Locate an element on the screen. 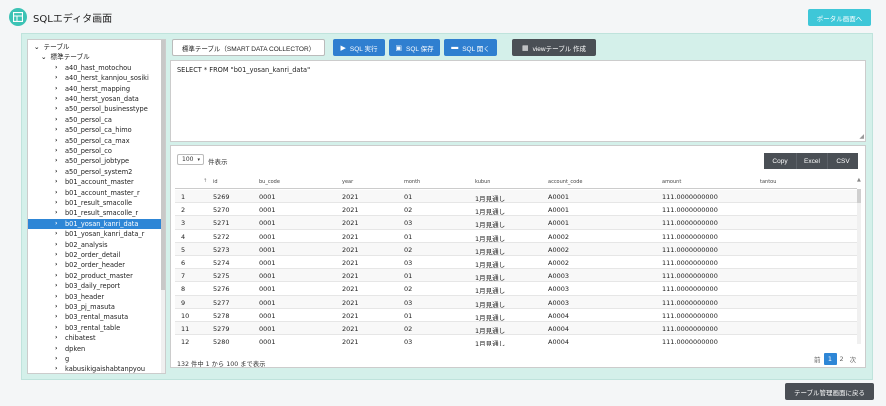 Image resolution: width=886 pixels, height=406 pixels. tree-group-standard: ⌄ 標準テーブル is located at coordinates (65, 57).